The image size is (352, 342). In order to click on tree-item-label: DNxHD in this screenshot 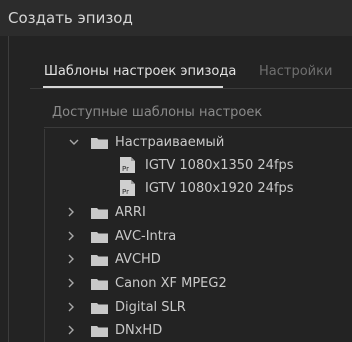, I will do `click(139, 330)`.